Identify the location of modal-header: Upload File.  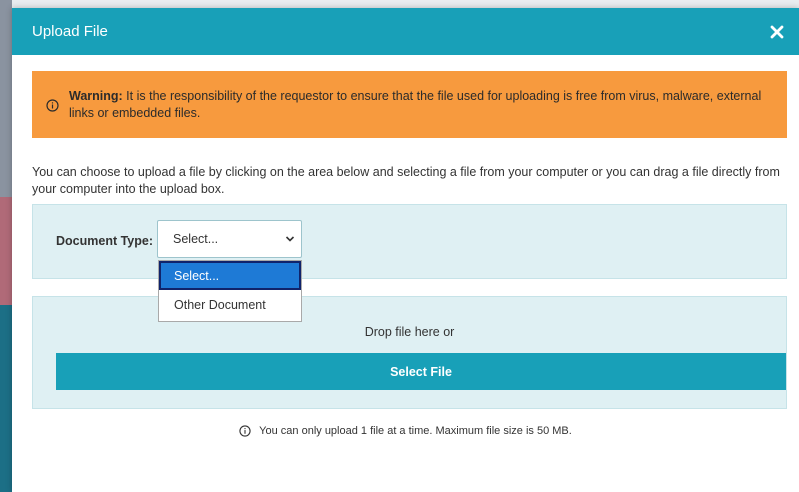
(405, 31).